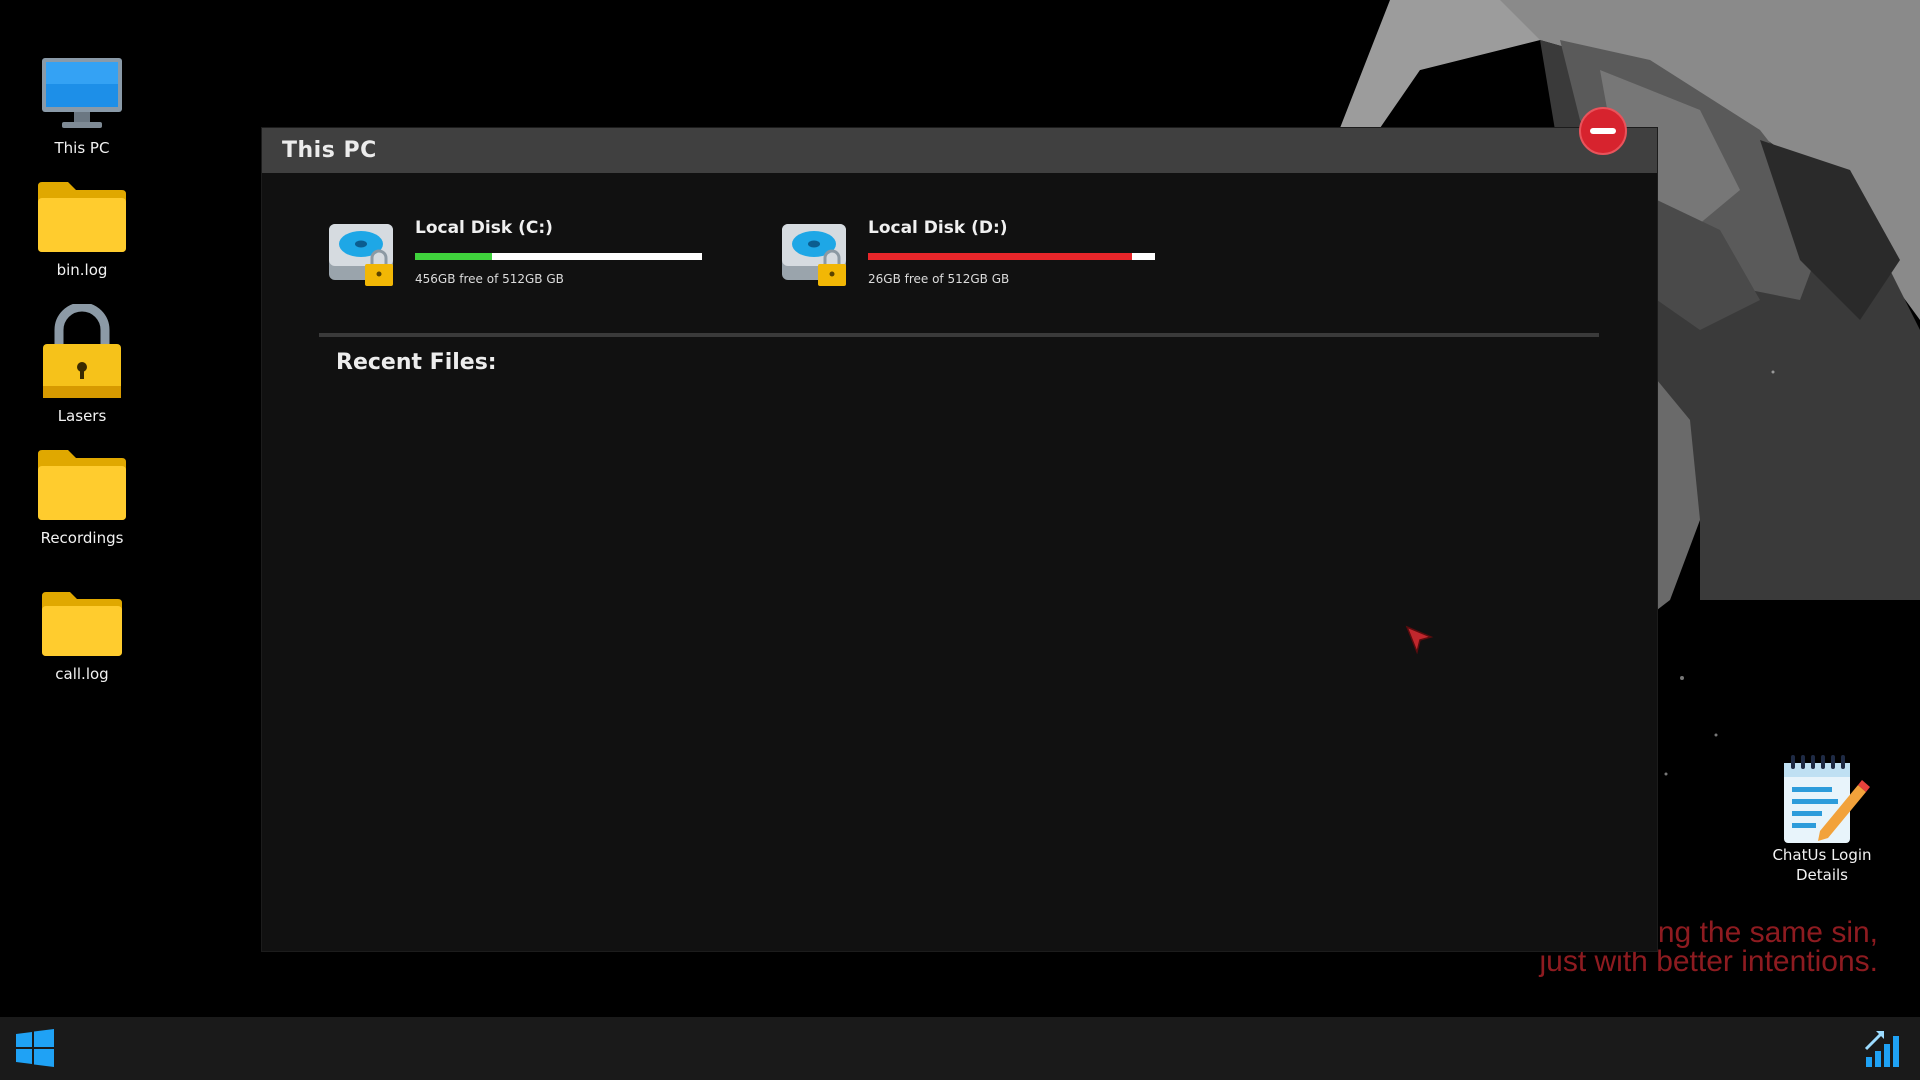 This screenshot has height=1080, width=1920. I want to click on signal-bars-icon, so click(1881, 1049).